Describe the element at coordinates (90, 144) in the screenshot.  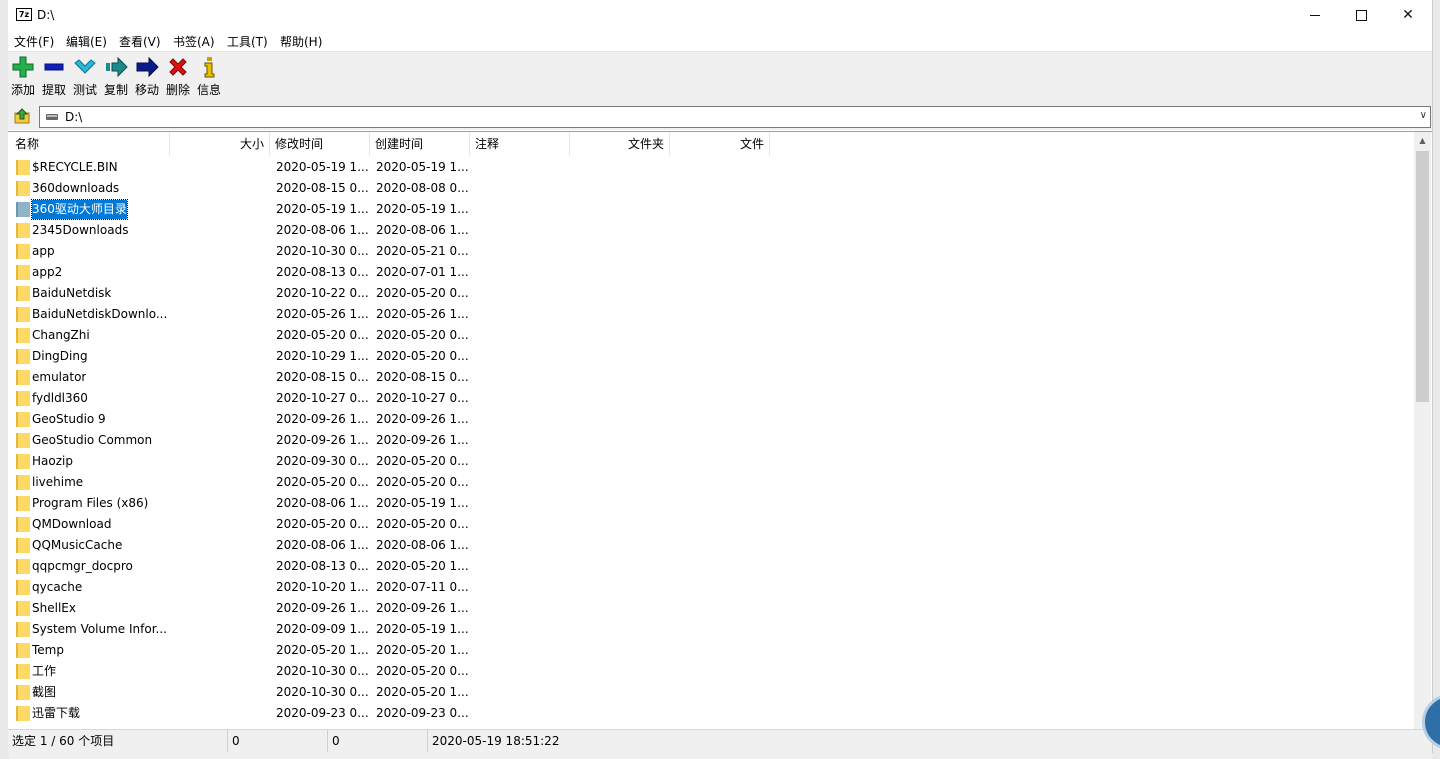
I see `column-name: 名称` at that location.